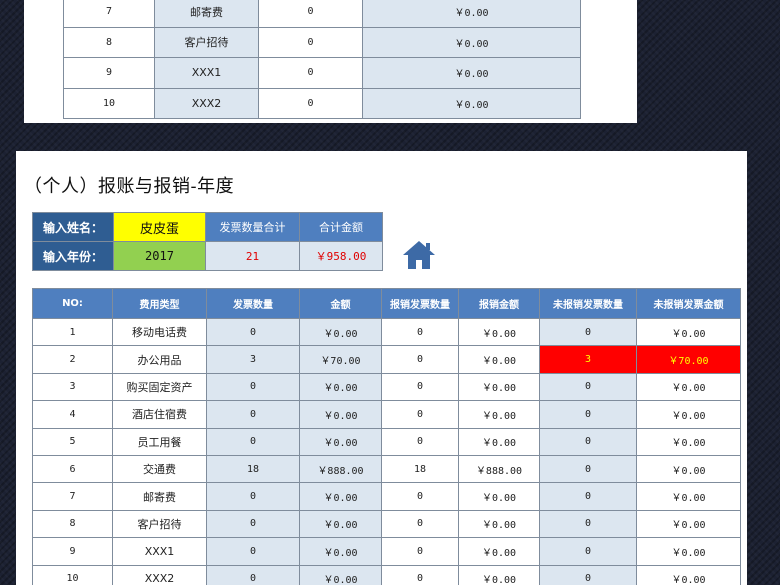 This screenshot has width=780, height=585. Describe the element at coordinates (159, 387) in the screenshot. I see `expense-type-cell: 购买固定资产` at that location.